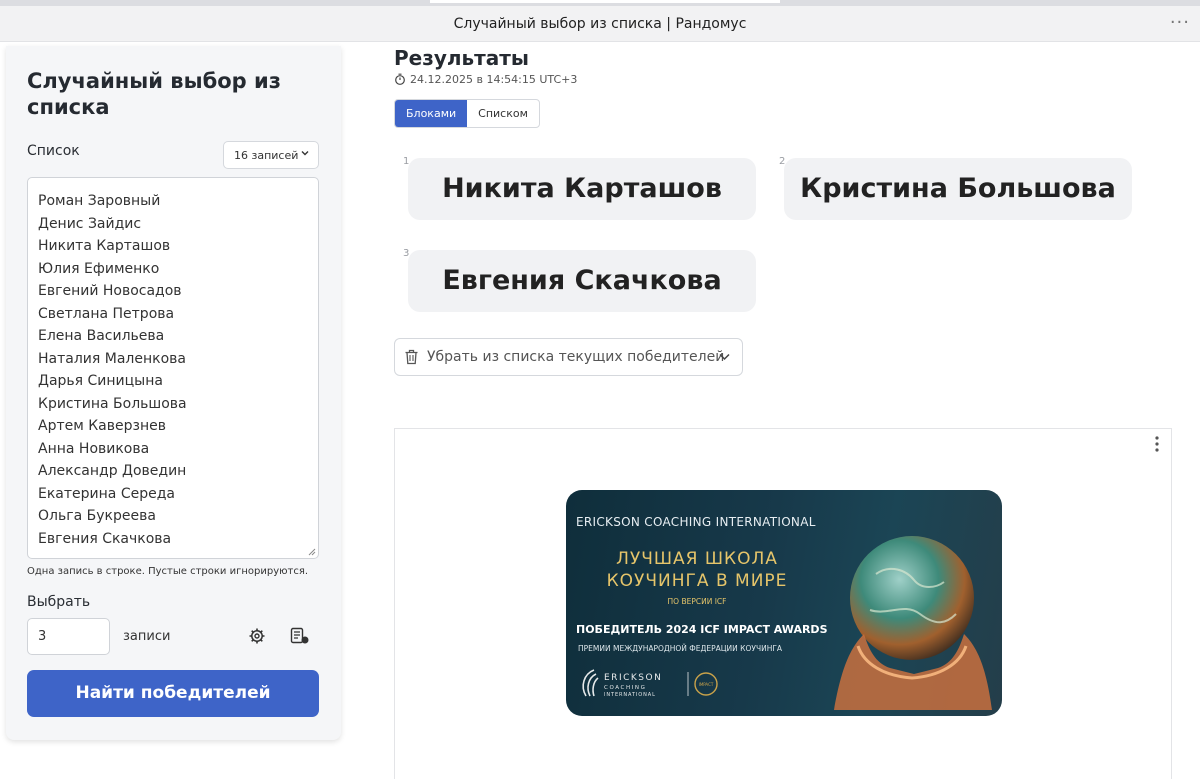  I want to click on ad-headline-line1: ЛУЧШАЯ ШКОЛА, so click(697, 559).